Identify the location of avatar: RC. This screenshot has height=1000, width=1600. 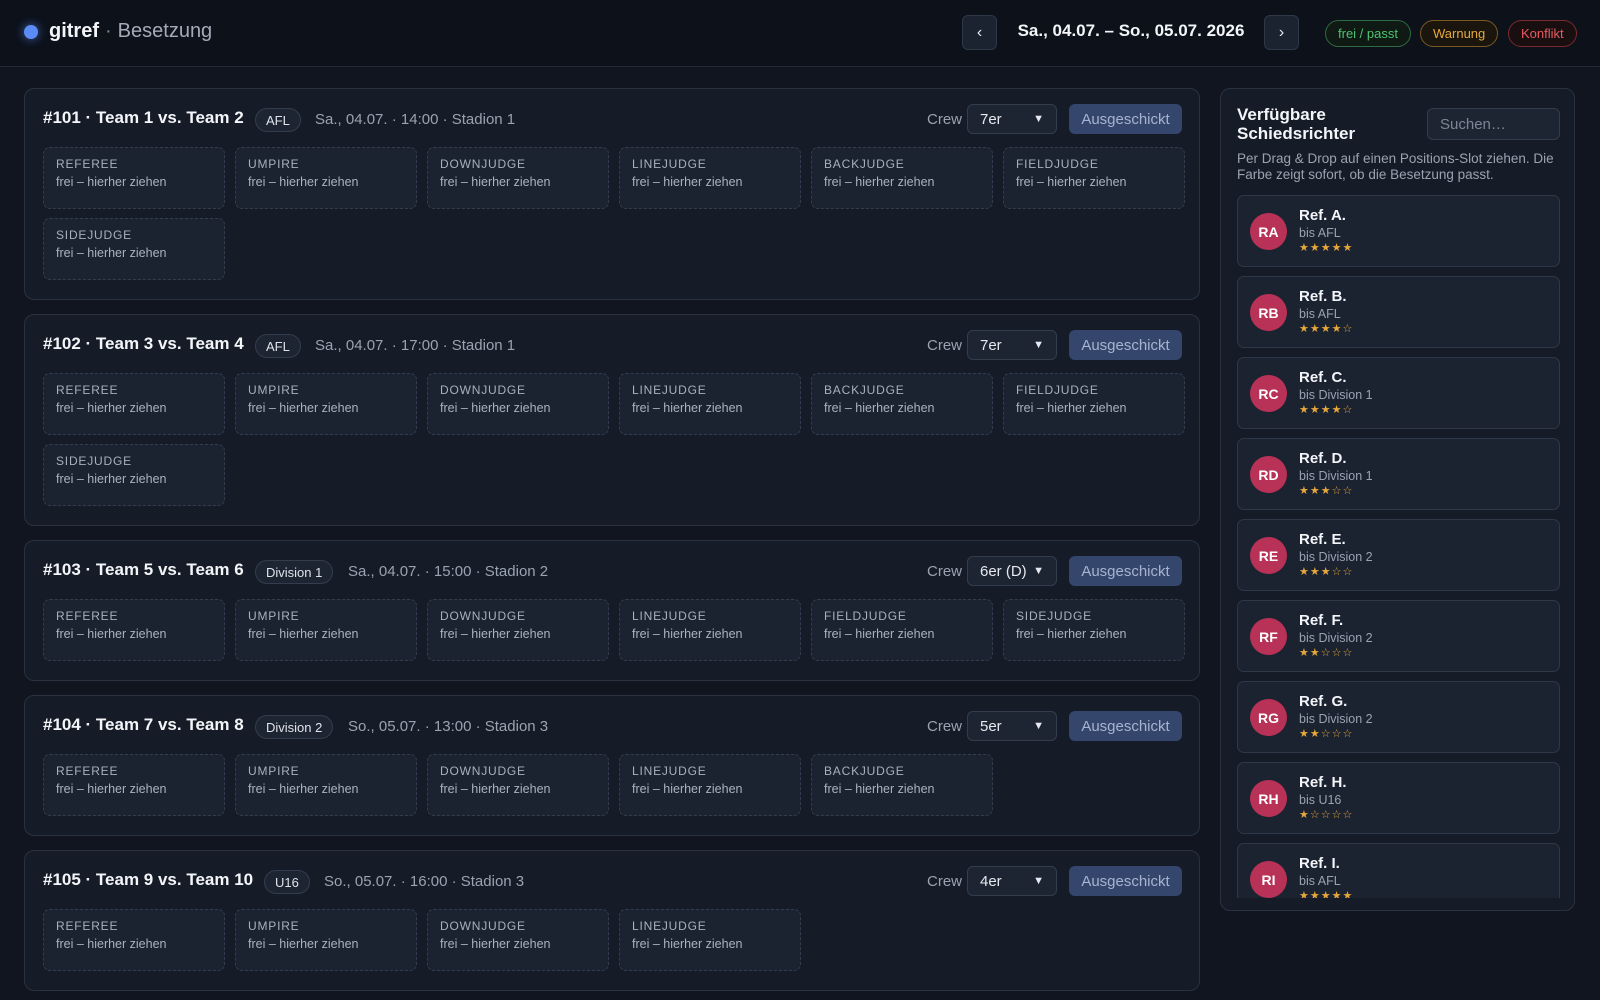
(1268, 393).